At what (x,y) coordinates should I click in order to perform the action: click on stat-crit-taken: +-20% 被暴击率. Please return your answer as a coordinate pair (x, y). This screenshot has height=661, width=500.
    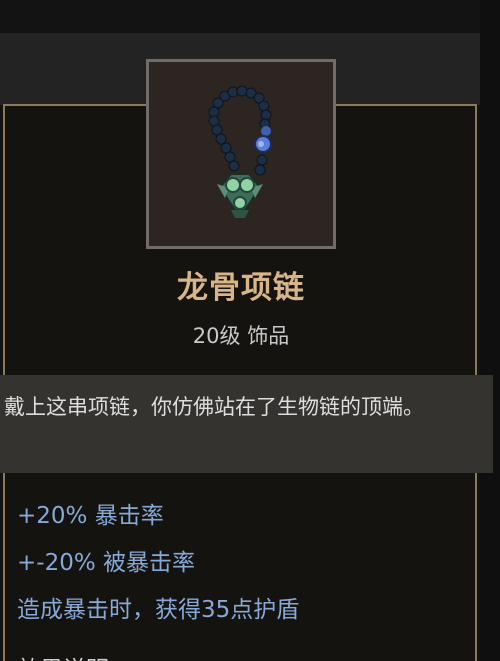
    Looking at the image, I should click on (106, 563).